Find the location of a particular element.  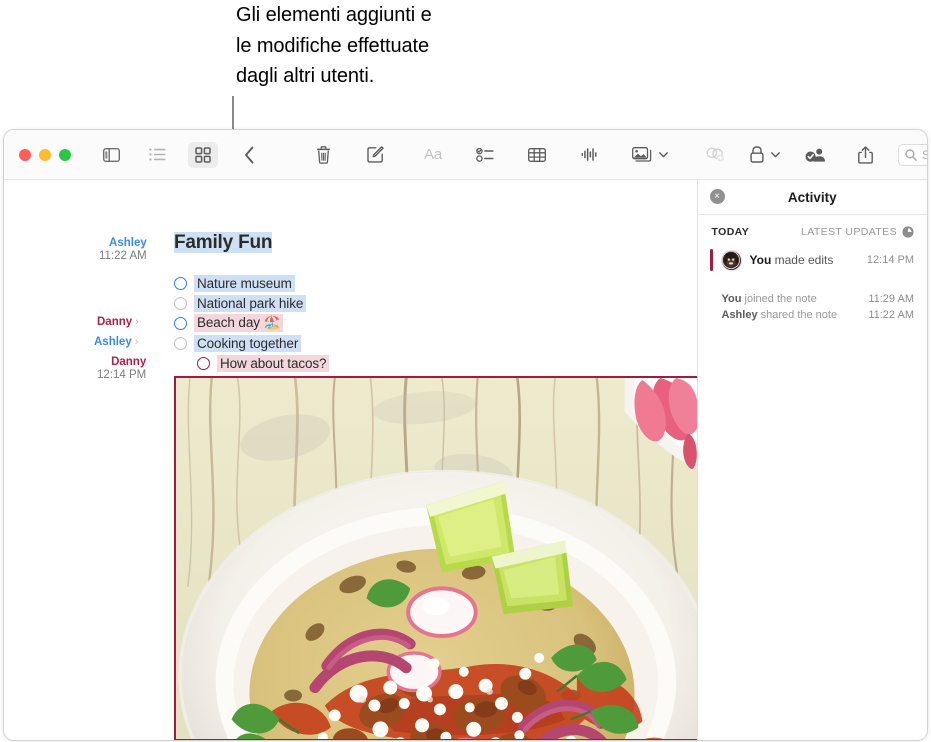

activity-entry: You joined the note 11:29 AM is located at coordinates (813, 299).